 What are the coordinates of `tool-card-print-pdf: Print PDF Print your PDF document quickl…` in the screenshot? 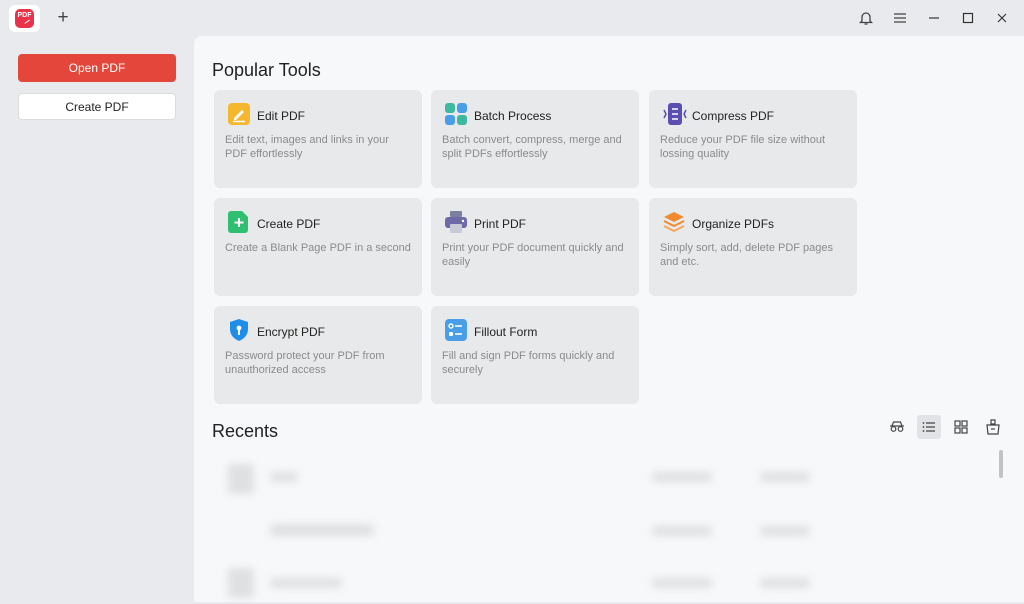 It's located at (535, 247).